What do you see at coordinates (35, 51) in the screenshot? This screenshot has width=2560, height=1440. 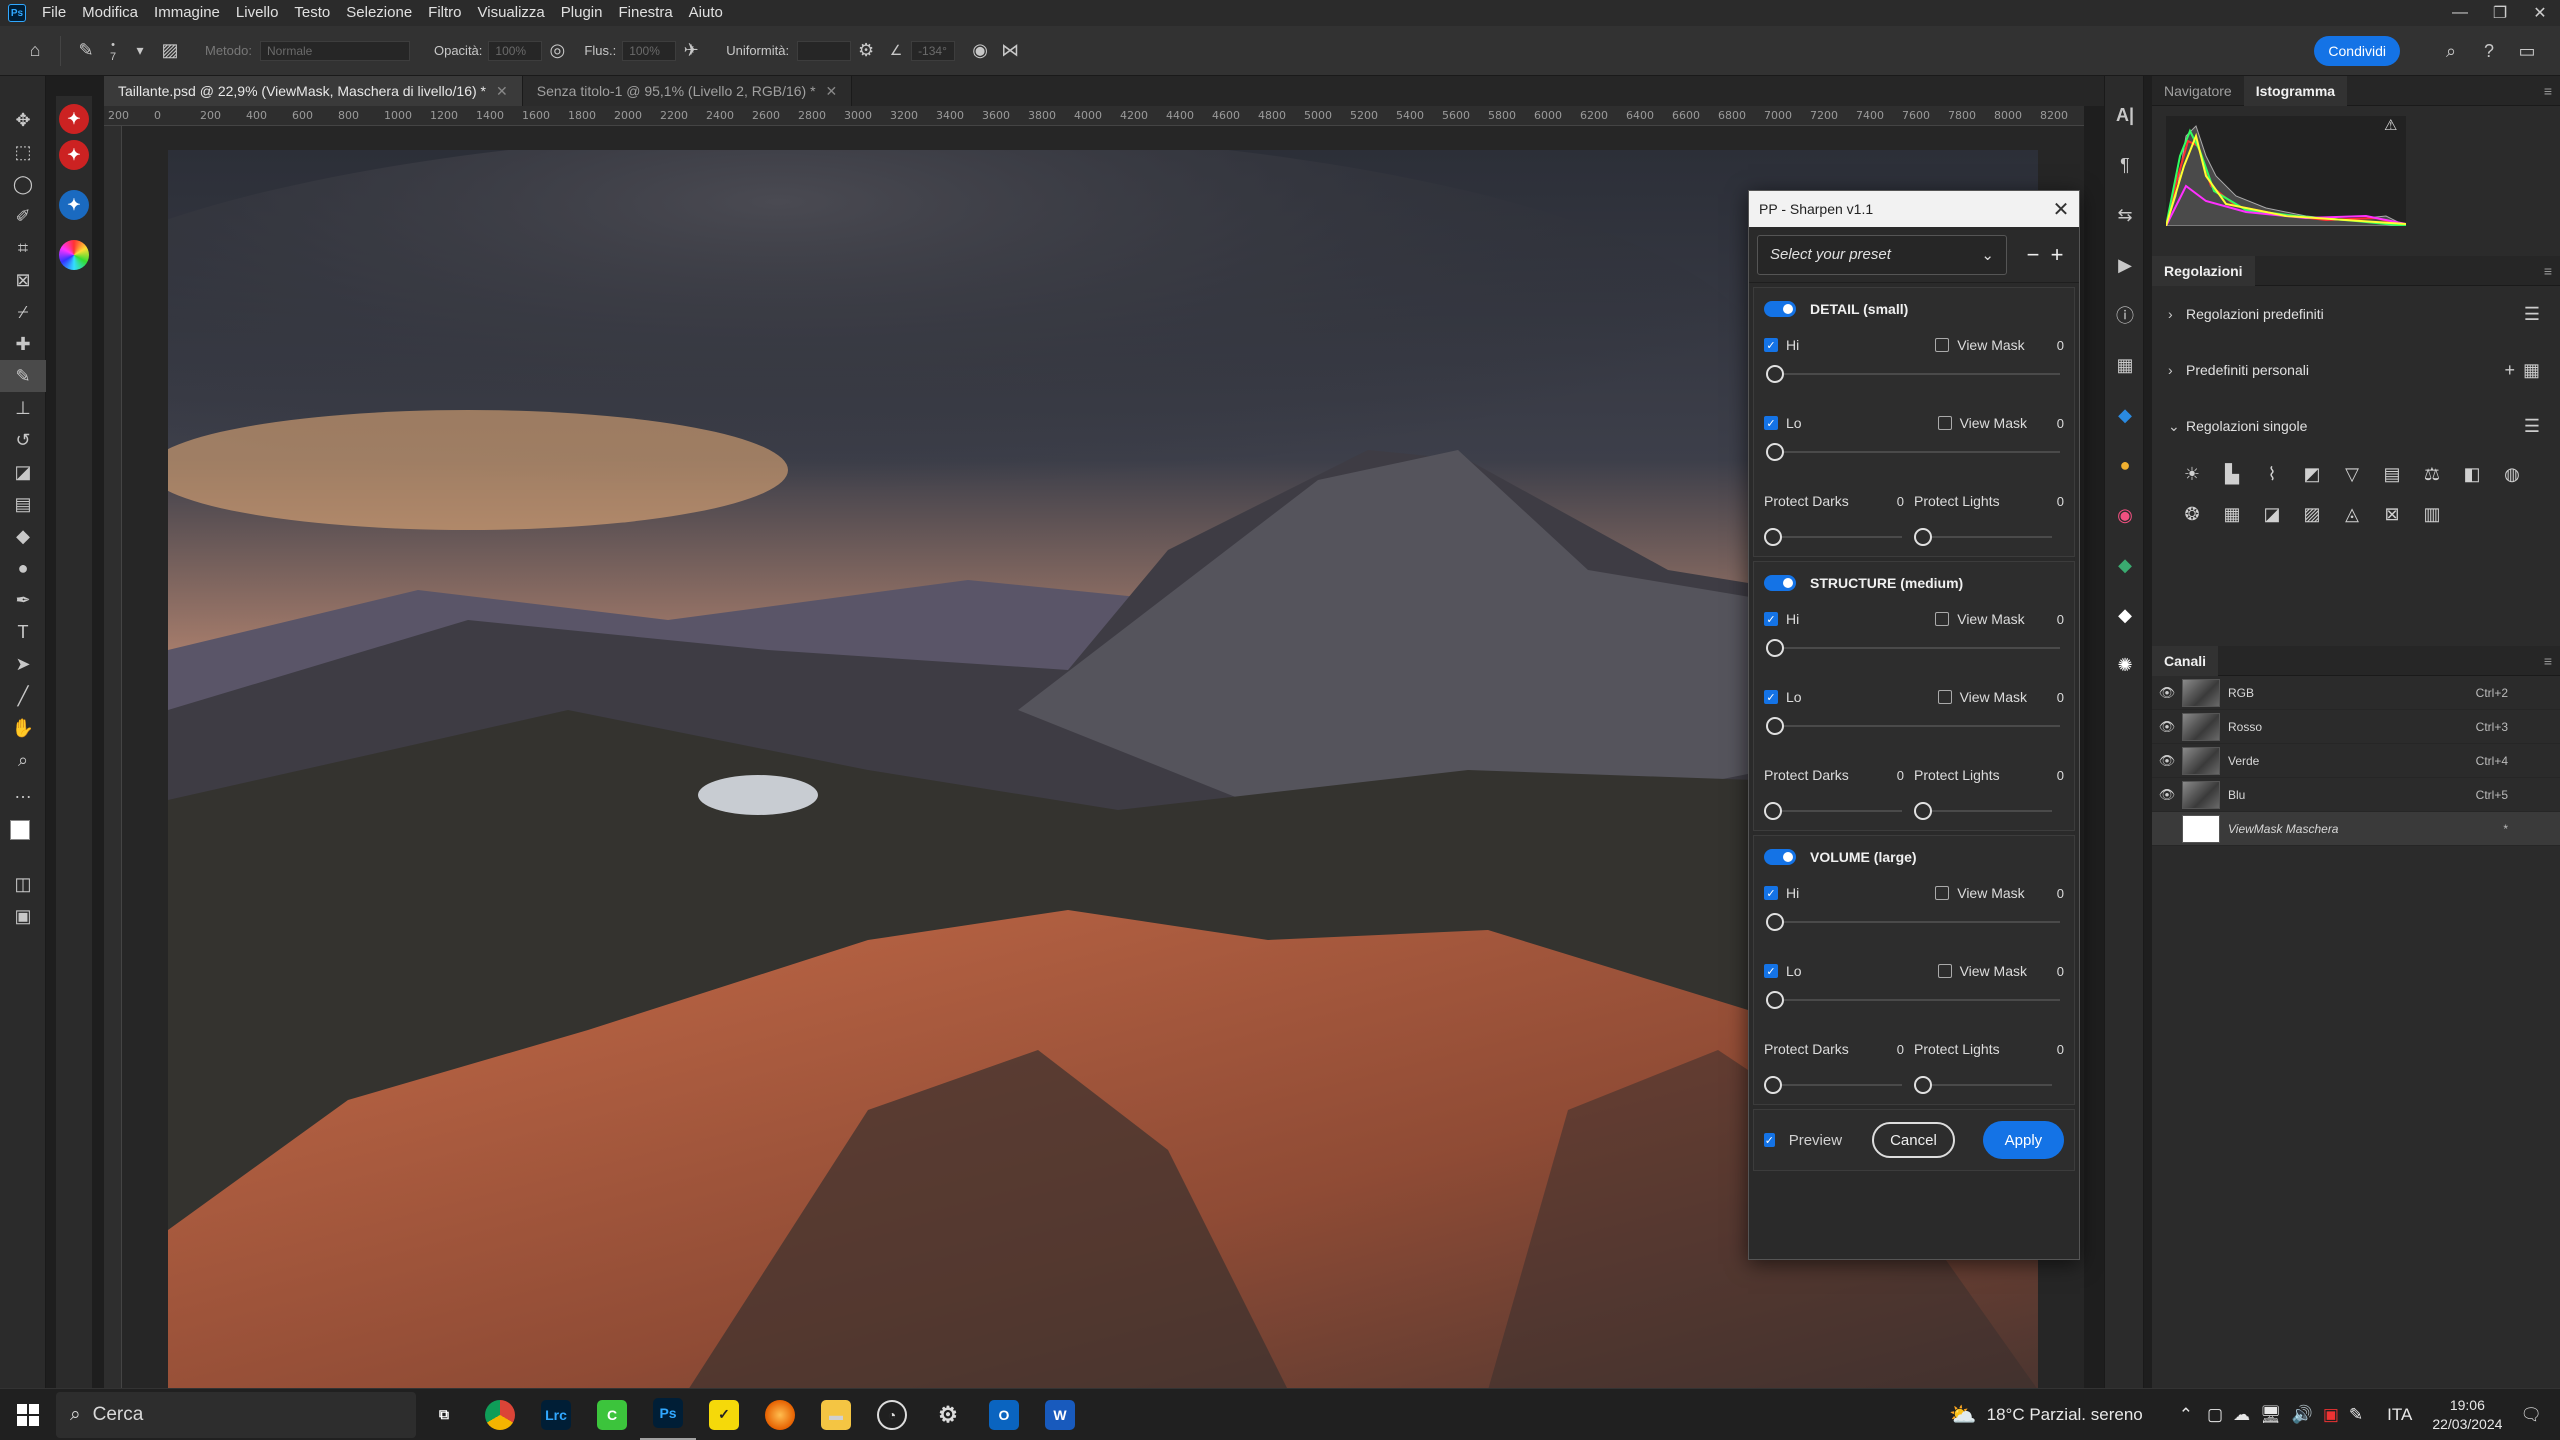 I see `home-icon: ⌂` at bounding box center [35, 51].